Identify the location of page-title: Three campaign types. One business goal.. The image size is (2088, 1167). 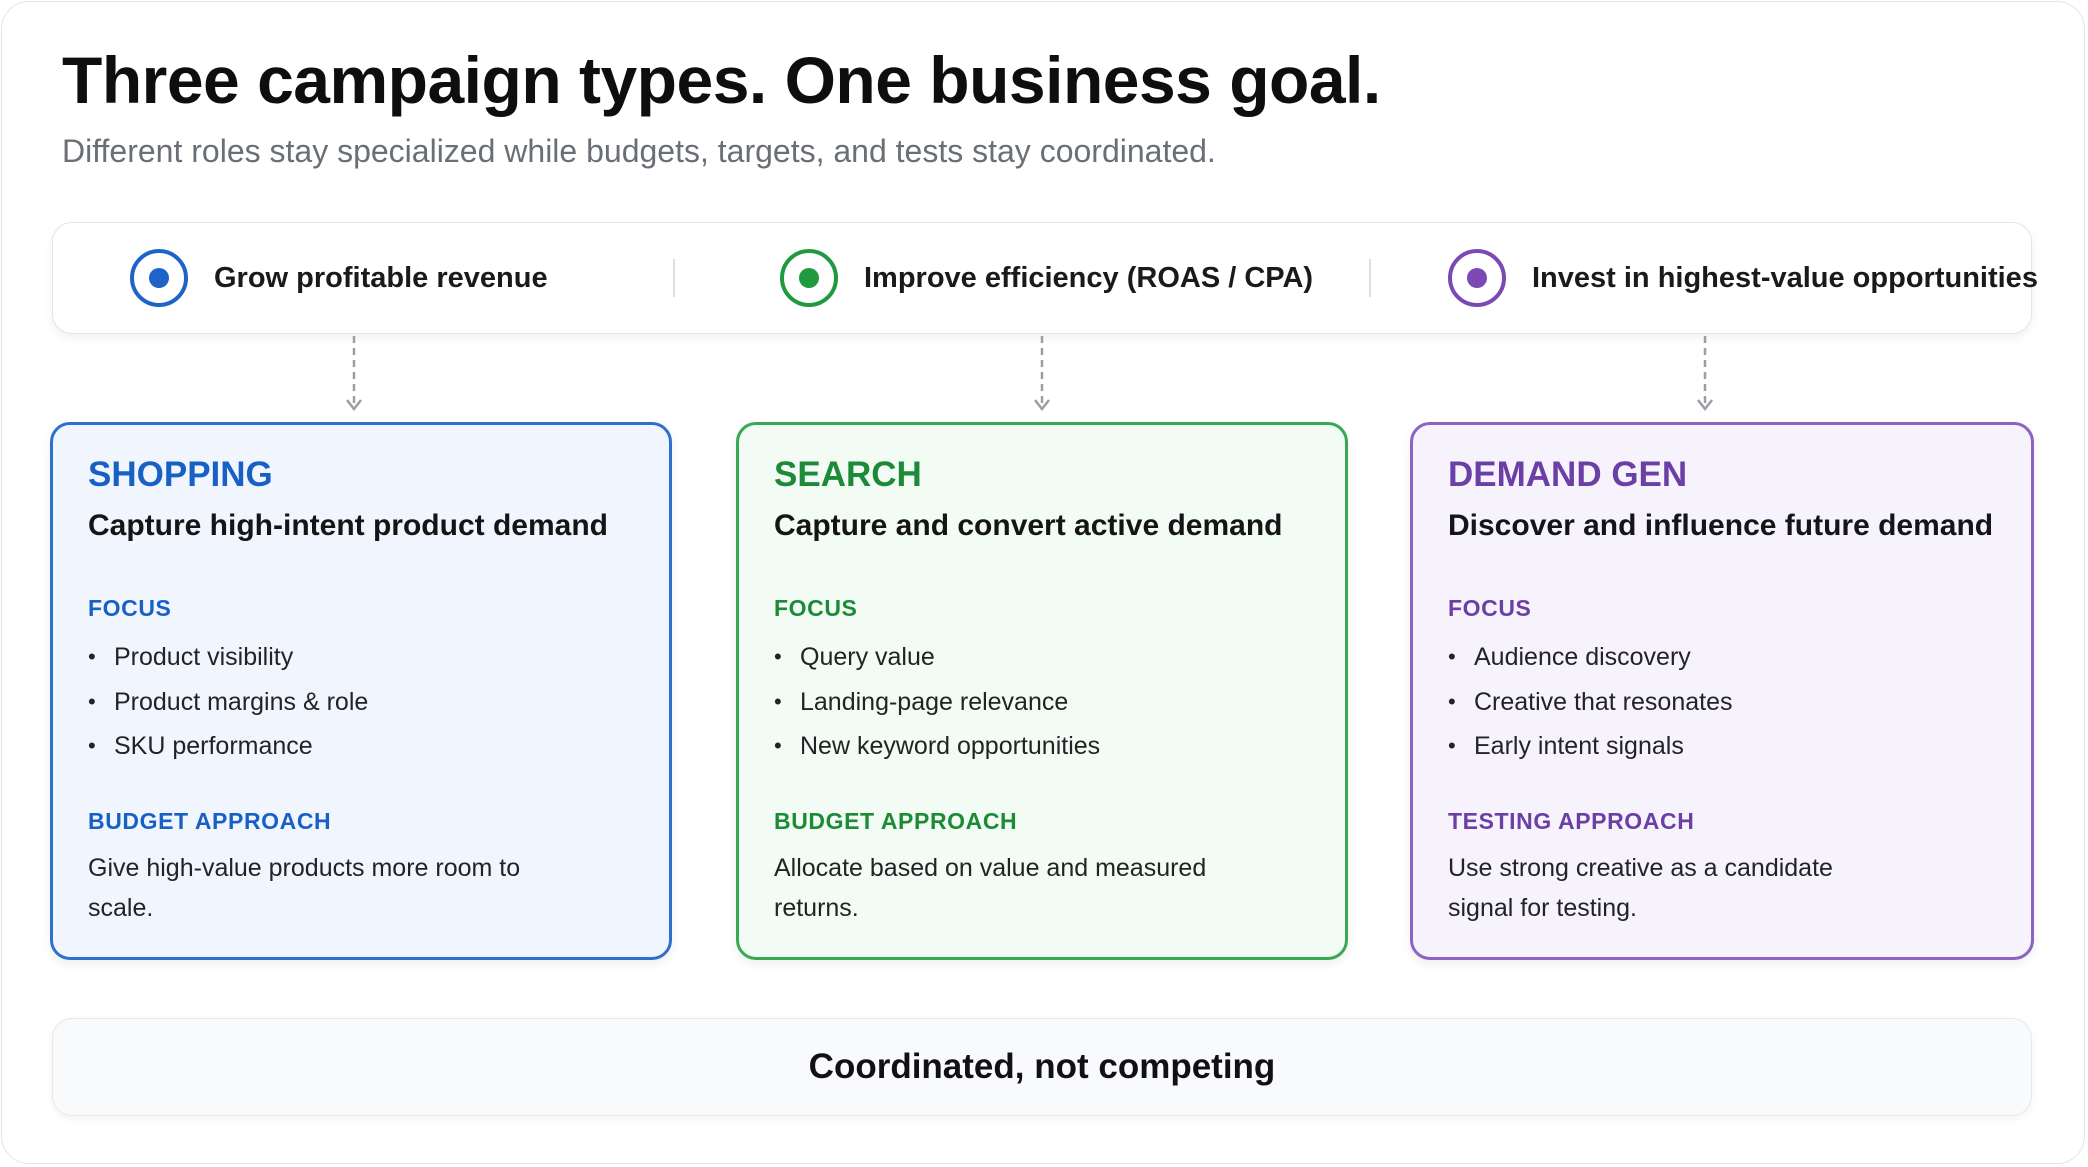
(721, 80).